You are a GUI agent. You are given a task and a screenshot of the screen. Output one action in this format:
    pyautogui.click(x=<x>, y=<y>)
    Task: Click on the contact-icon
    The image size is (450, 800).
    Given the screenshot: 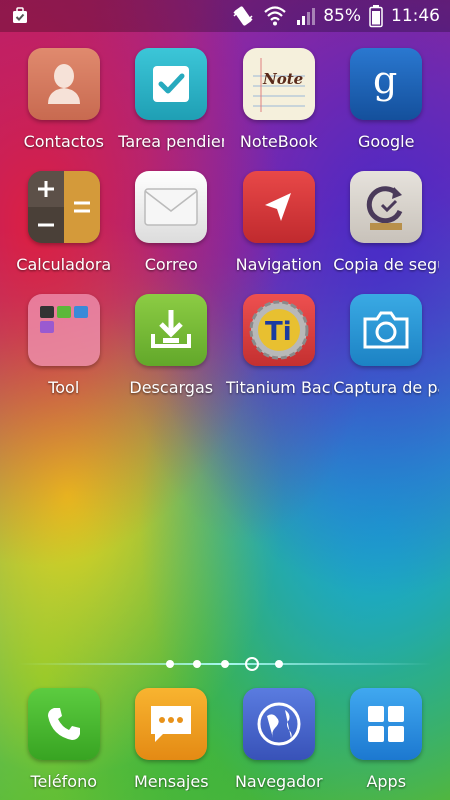 What is the action you would take?
    pyautogui.click(x=63, y=84)
    